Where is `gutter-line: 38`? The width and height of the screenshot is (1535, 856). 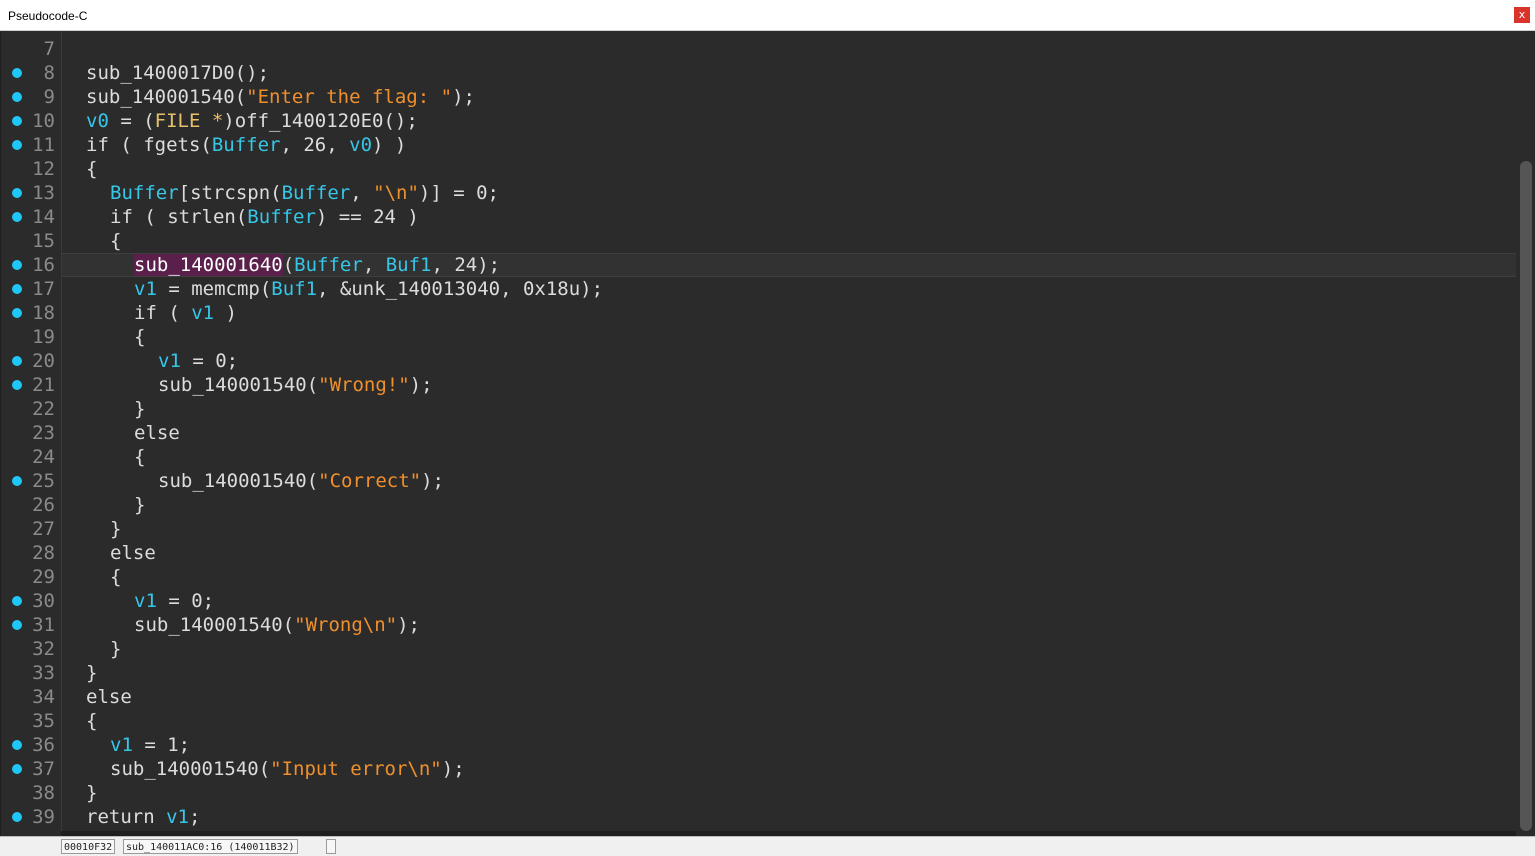
gutter-line: 38 is located at coordinates (31, 793).